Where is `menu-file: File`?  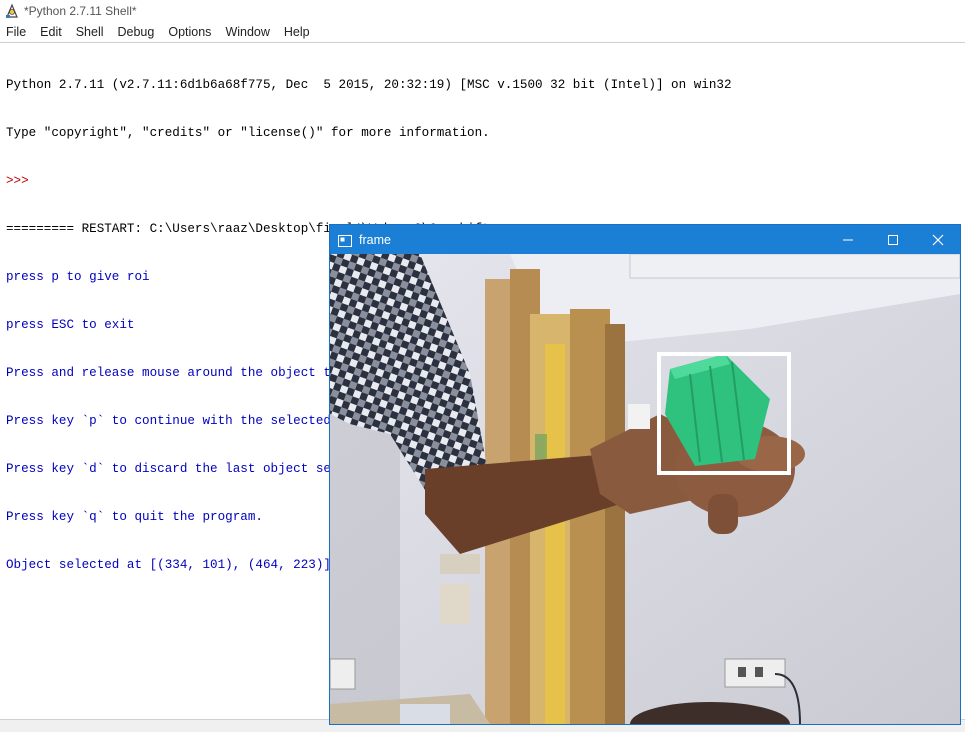
menu-file: File is located at coordinates (16, 32).